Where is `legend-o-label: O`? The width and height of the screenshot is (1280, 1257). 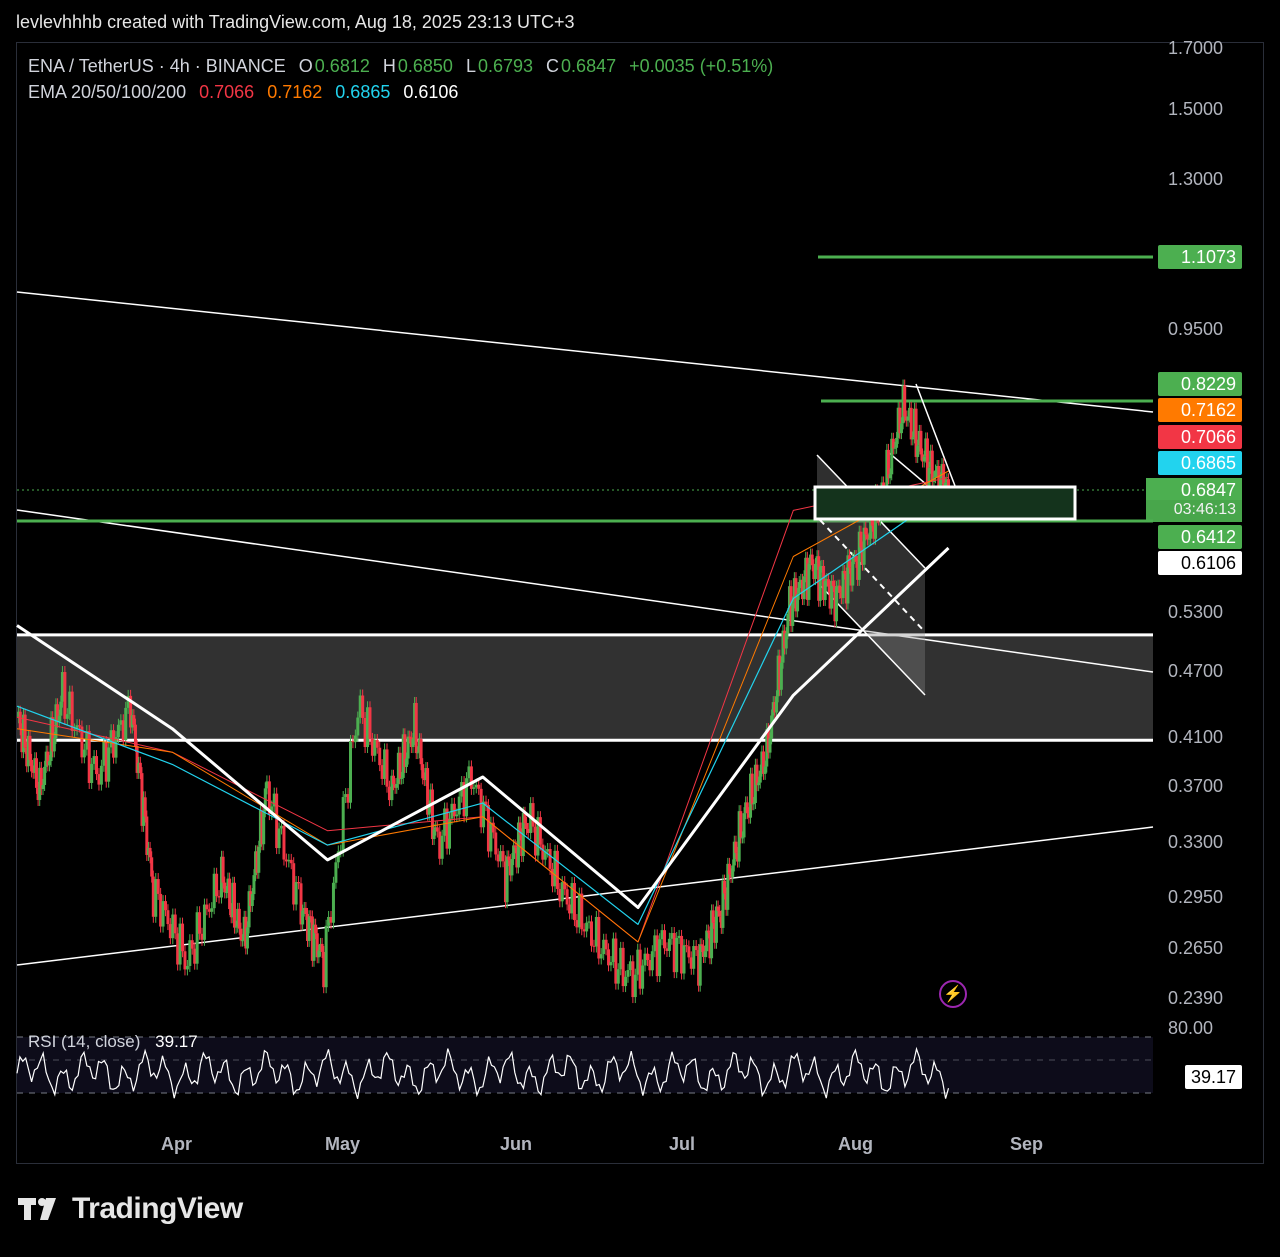 legend-o-label: O is located at coordinates (305, 66).